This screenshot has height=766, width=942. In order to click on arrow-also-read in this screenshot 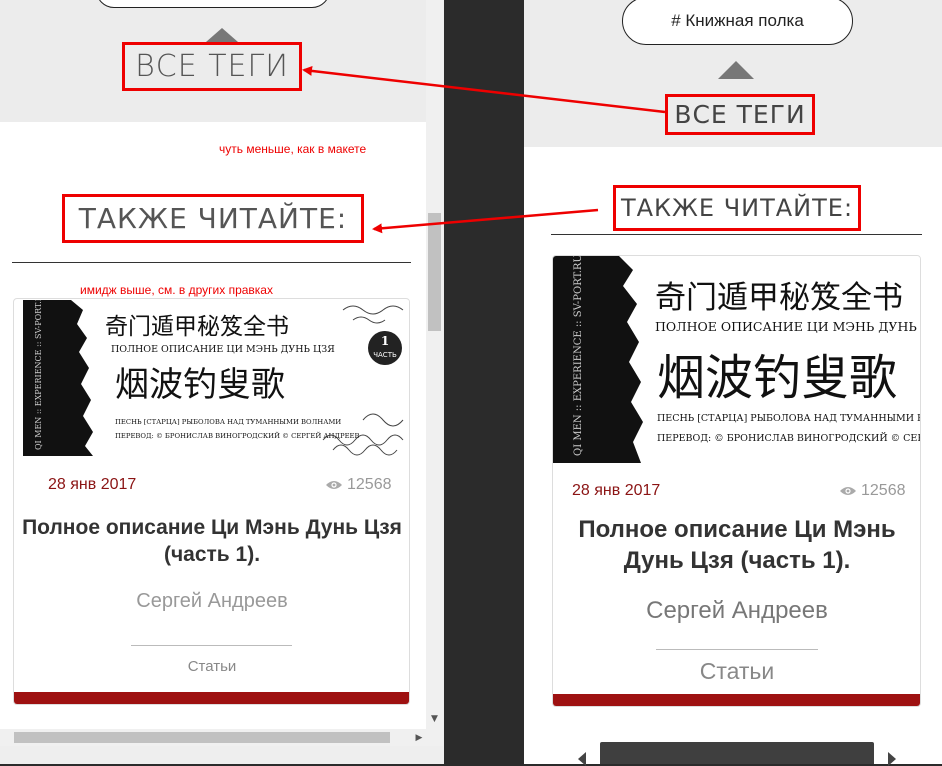, I will do `click(485, 221)`.